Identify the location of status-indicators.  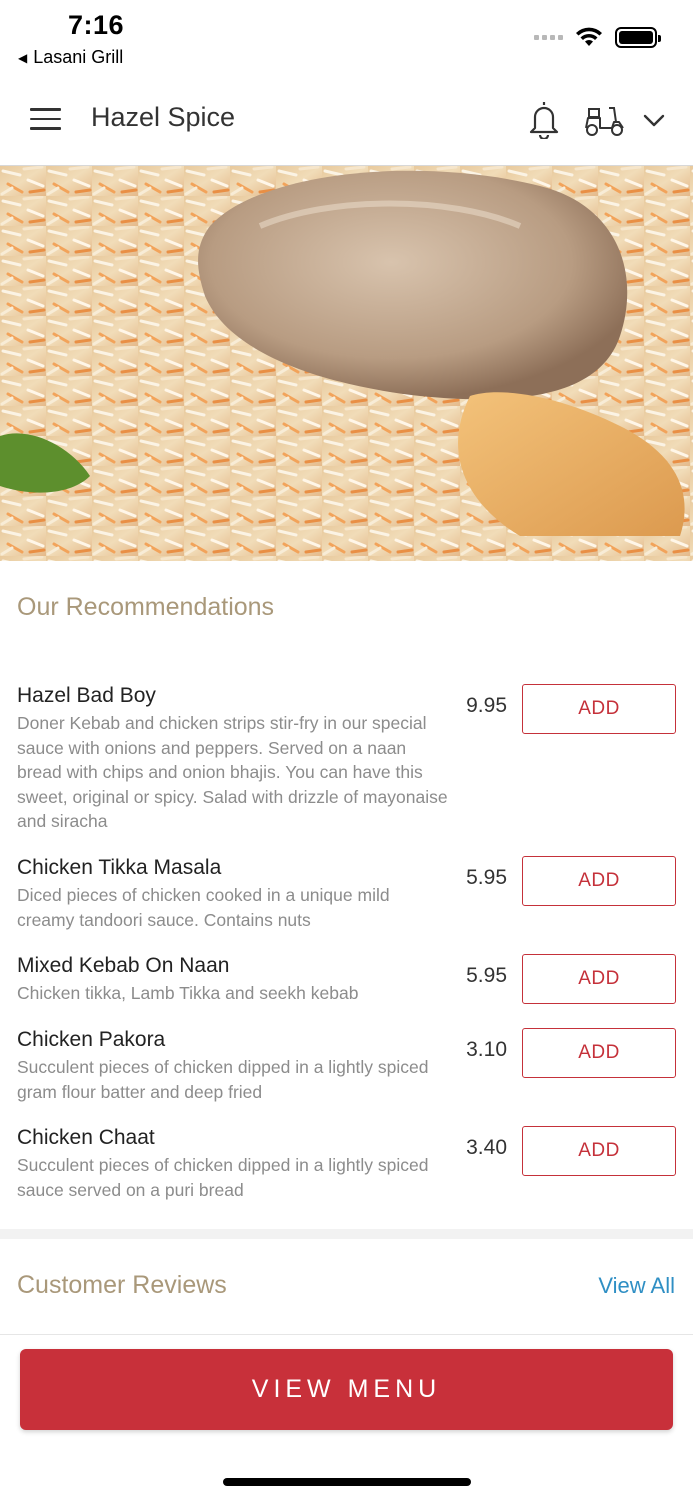
(597, 37).